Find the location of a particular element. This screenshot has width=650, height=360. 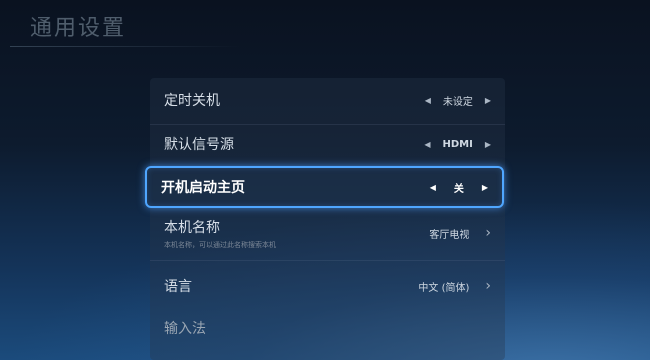

setting-value: 未设定 is located at coordinates (457, 102).